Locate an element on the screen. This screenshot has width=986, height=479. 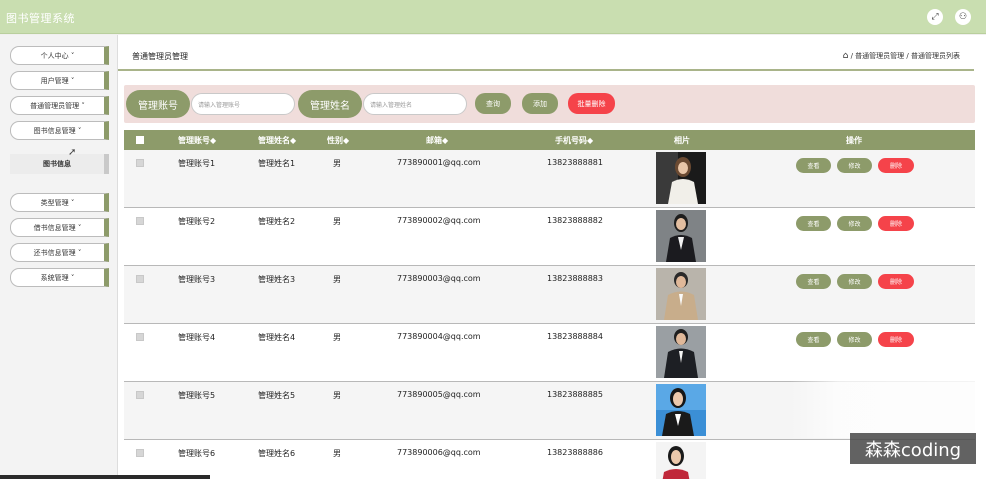
page-title: 普通管理员管理 is located at coordinates (160, 56).